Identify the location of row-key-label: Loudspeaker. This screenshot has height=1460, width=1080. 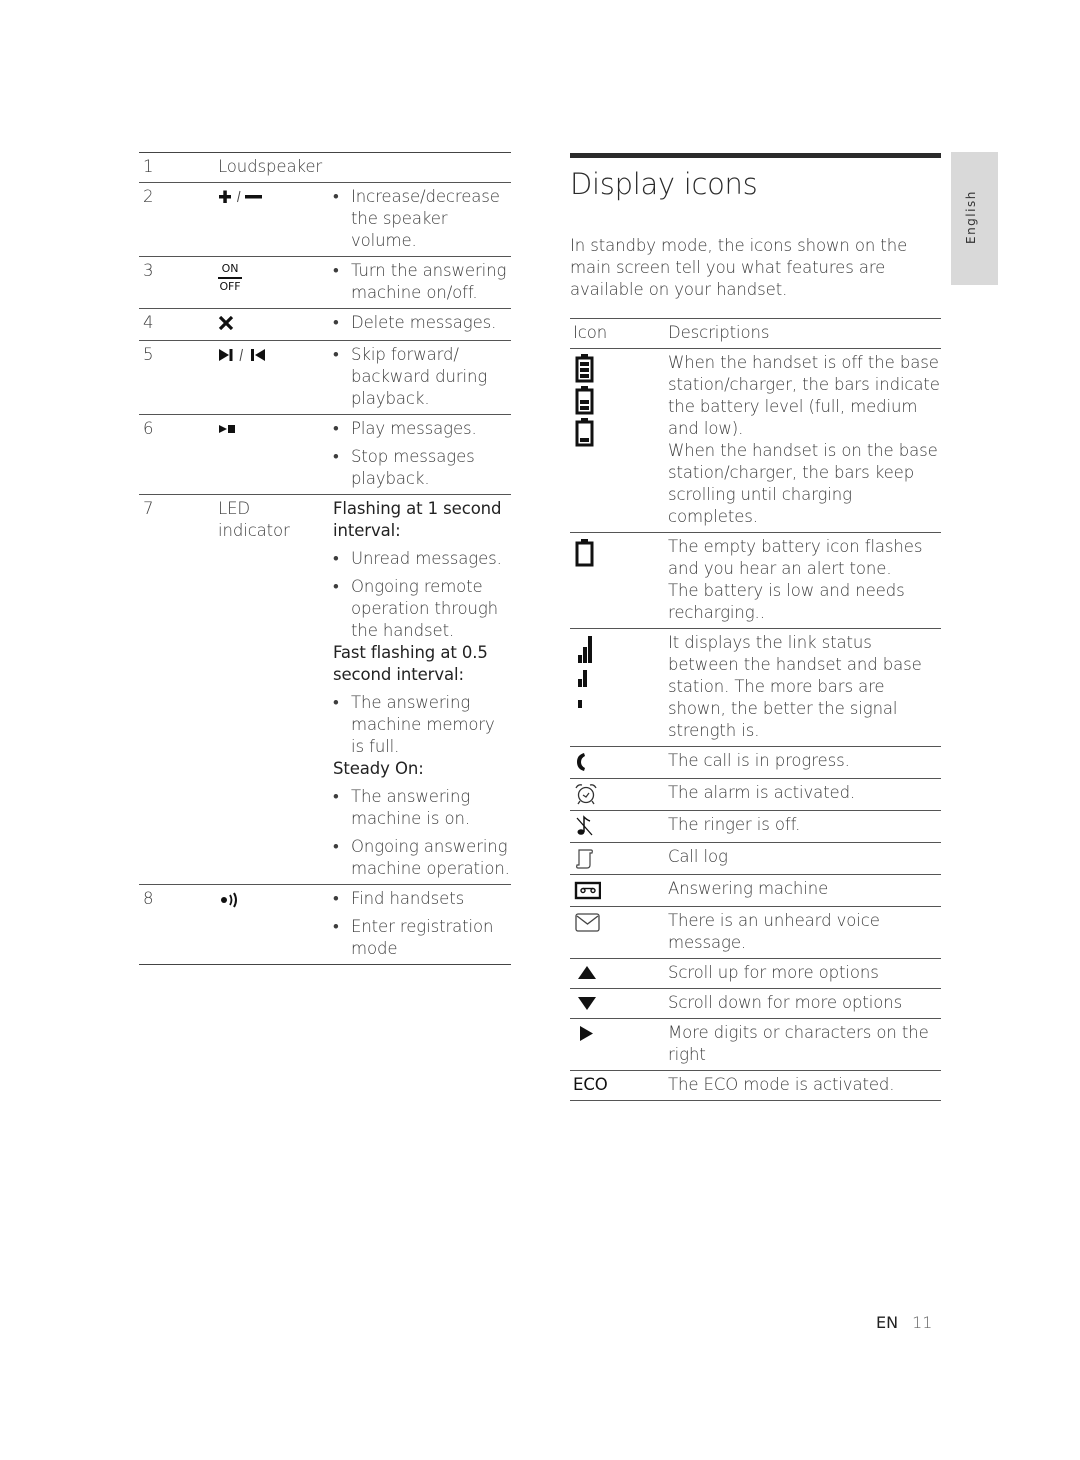
(270, 166).